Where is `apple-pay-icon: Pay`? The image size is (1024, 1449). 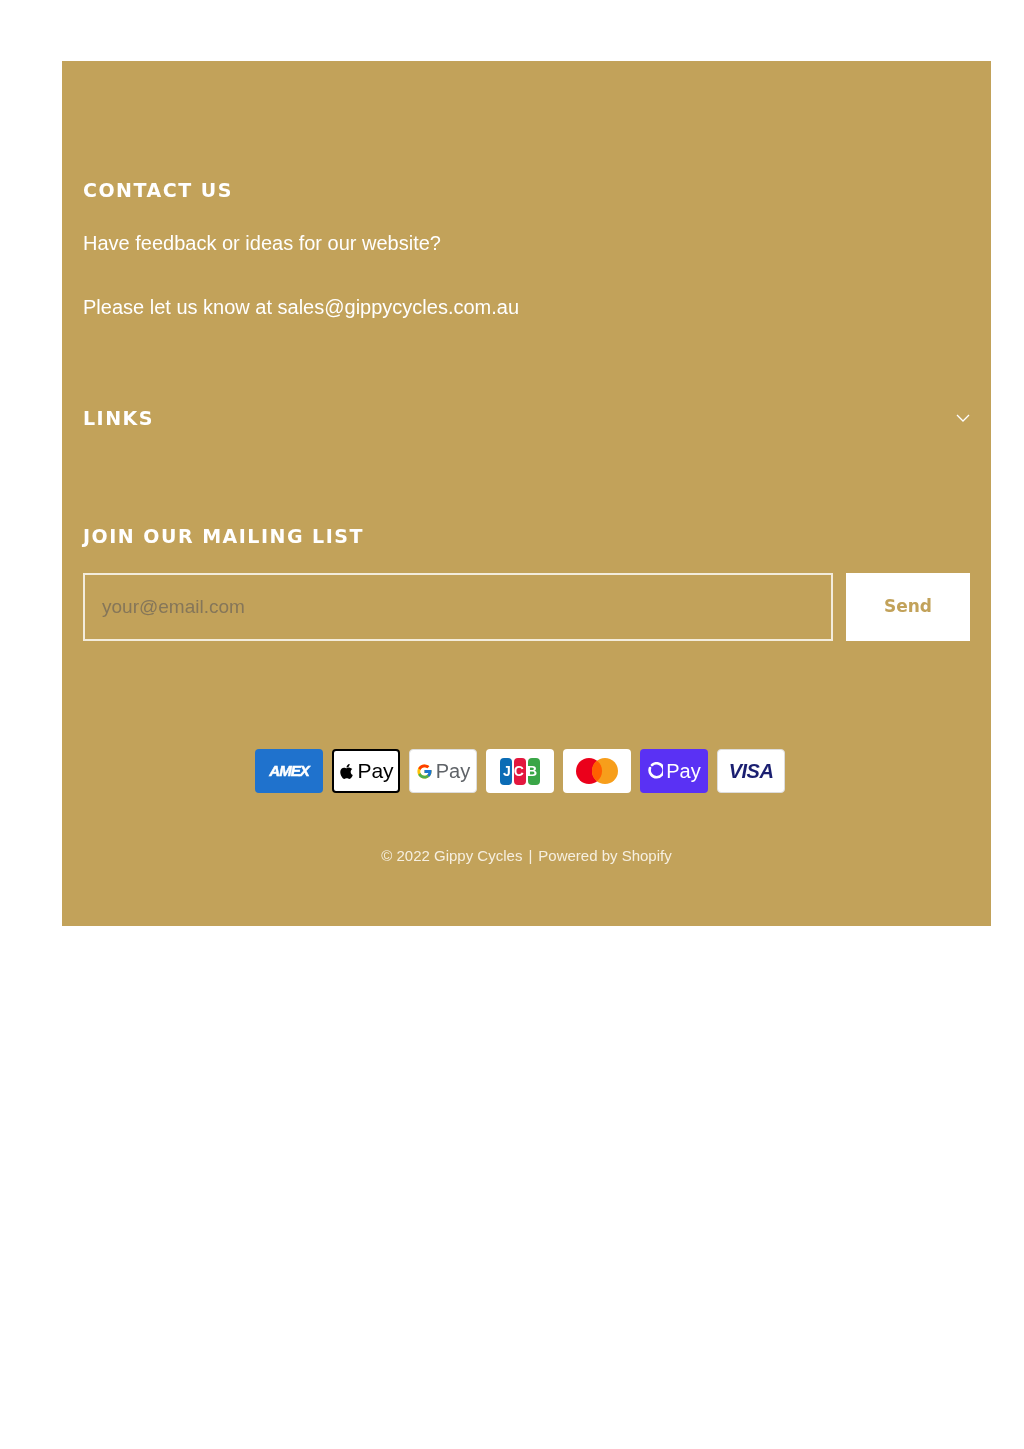 apple-pay-icon: Pay is located at coordinates (366, 771).